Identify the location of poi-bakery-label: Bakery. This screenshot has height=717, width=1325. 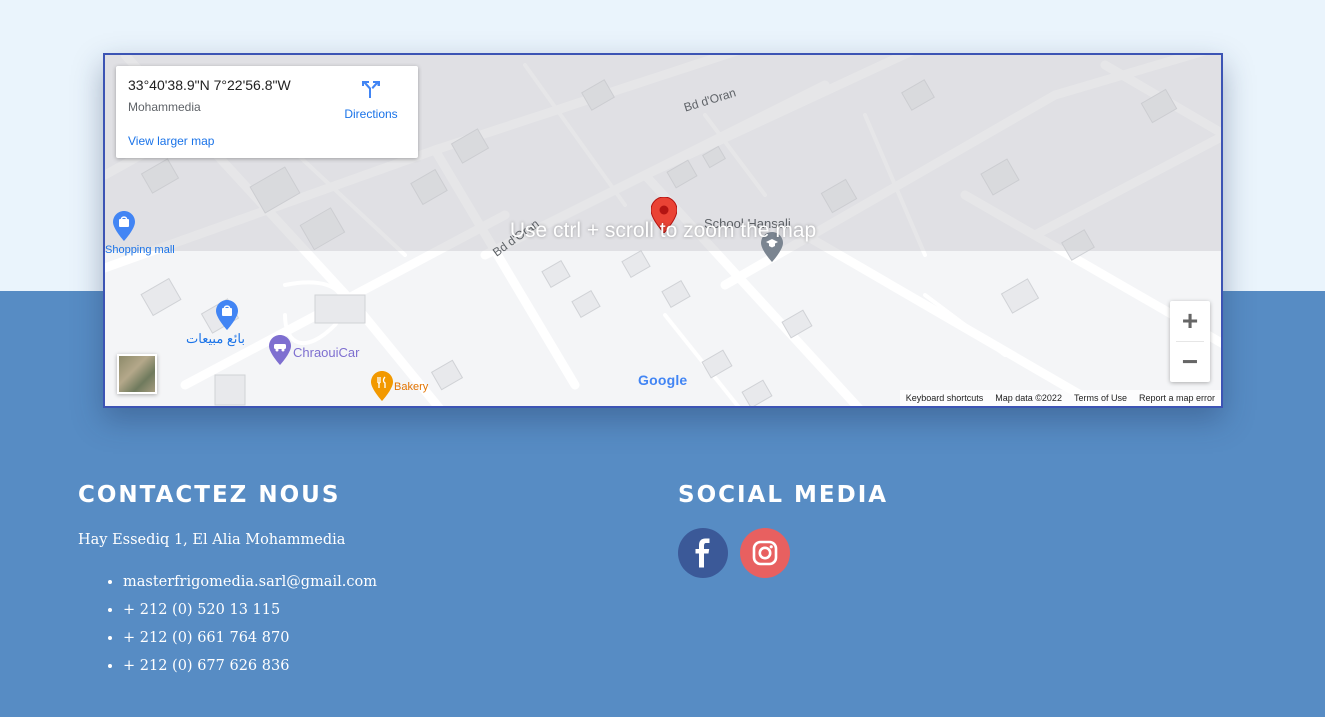
(411, 387).